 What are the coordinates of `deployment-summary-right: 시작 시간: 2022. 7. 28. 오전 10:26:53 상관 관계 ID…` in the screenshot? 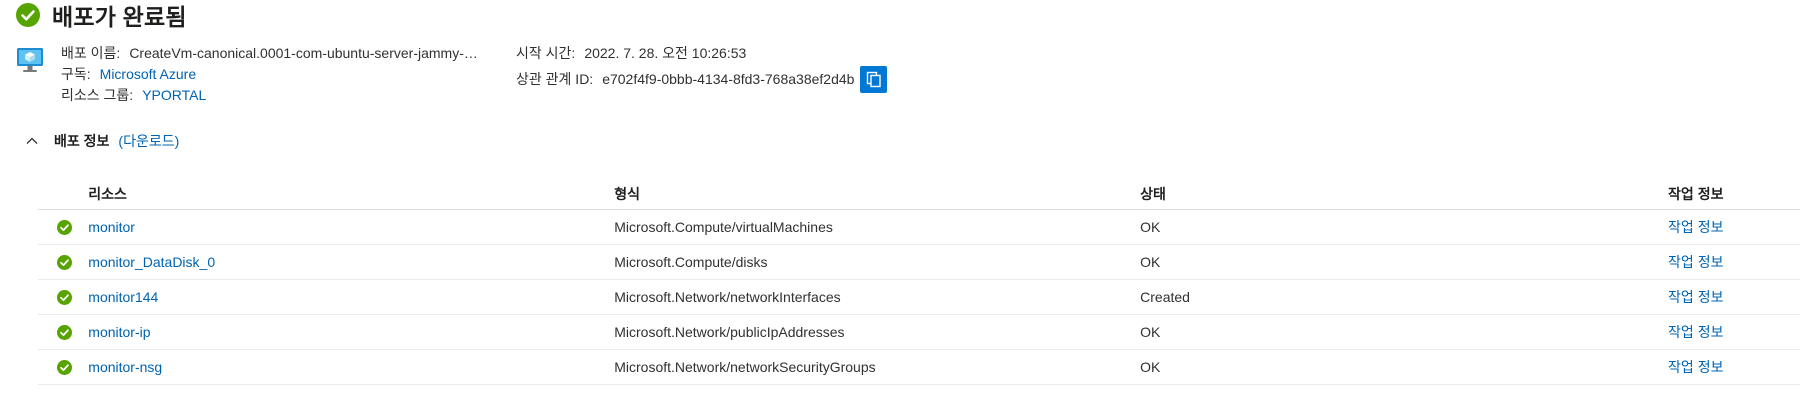 It's located at (702, 69).